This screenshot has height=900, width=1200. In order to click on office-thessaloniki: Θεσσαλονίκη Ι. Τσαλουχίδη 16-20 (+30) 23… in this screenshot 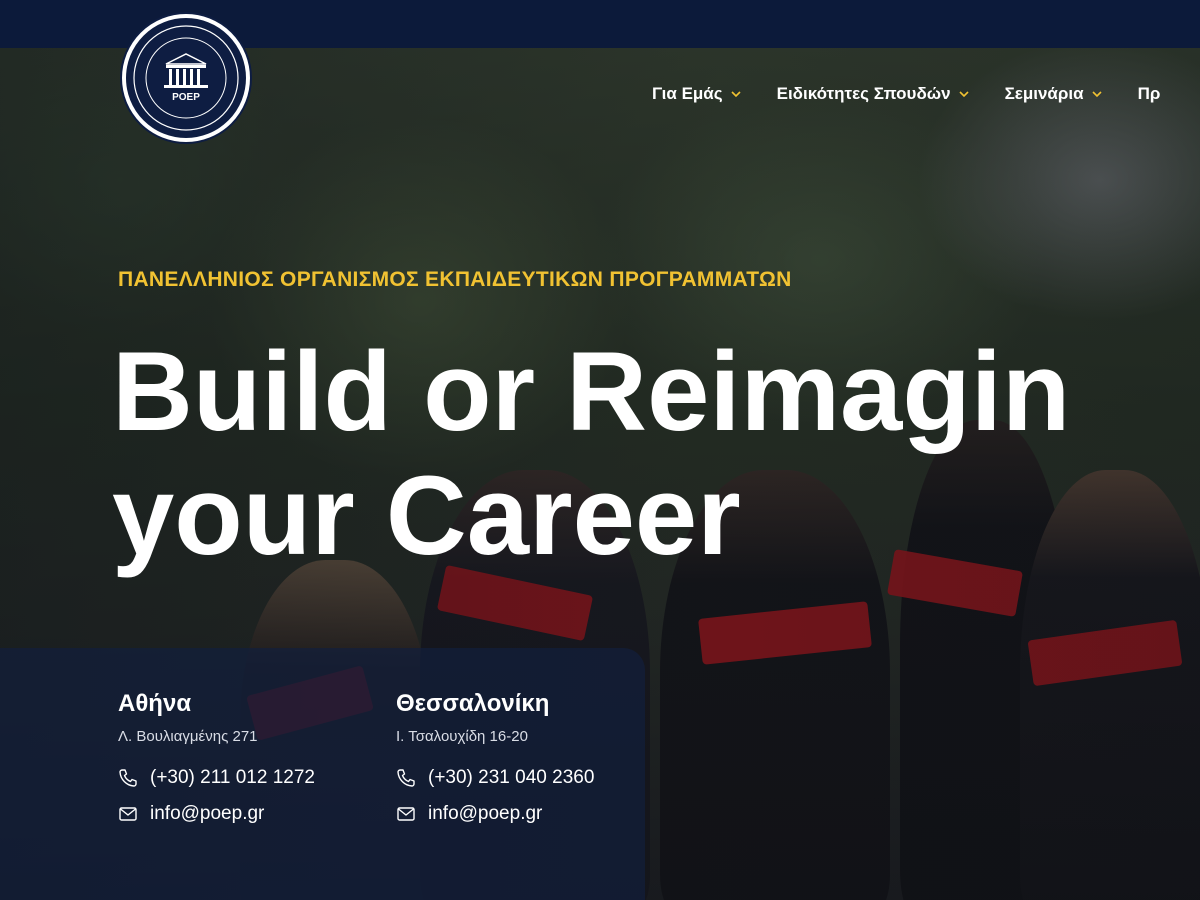, I will do `click(495, 764)`.